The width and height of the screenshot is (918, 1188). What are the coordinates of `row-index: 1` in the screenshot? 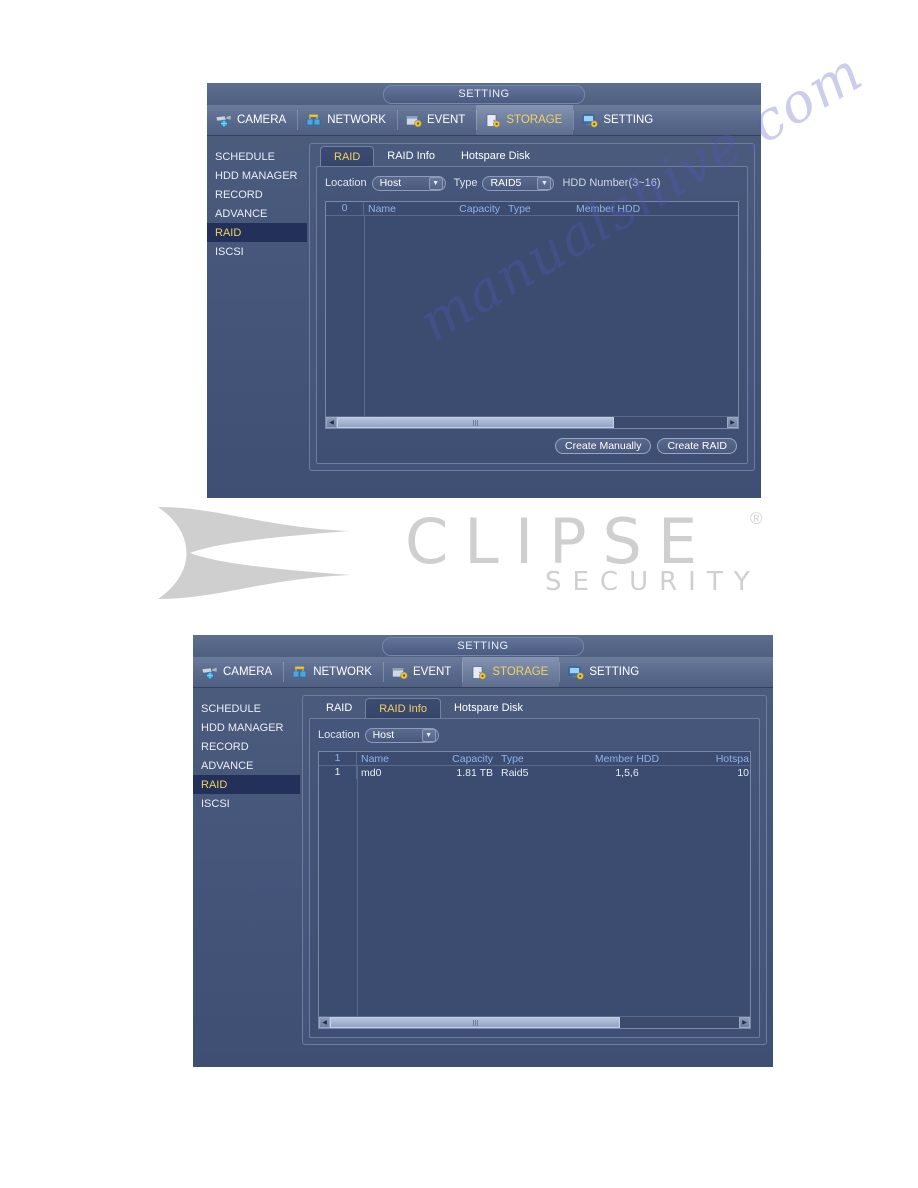 It's located at (338, 772).